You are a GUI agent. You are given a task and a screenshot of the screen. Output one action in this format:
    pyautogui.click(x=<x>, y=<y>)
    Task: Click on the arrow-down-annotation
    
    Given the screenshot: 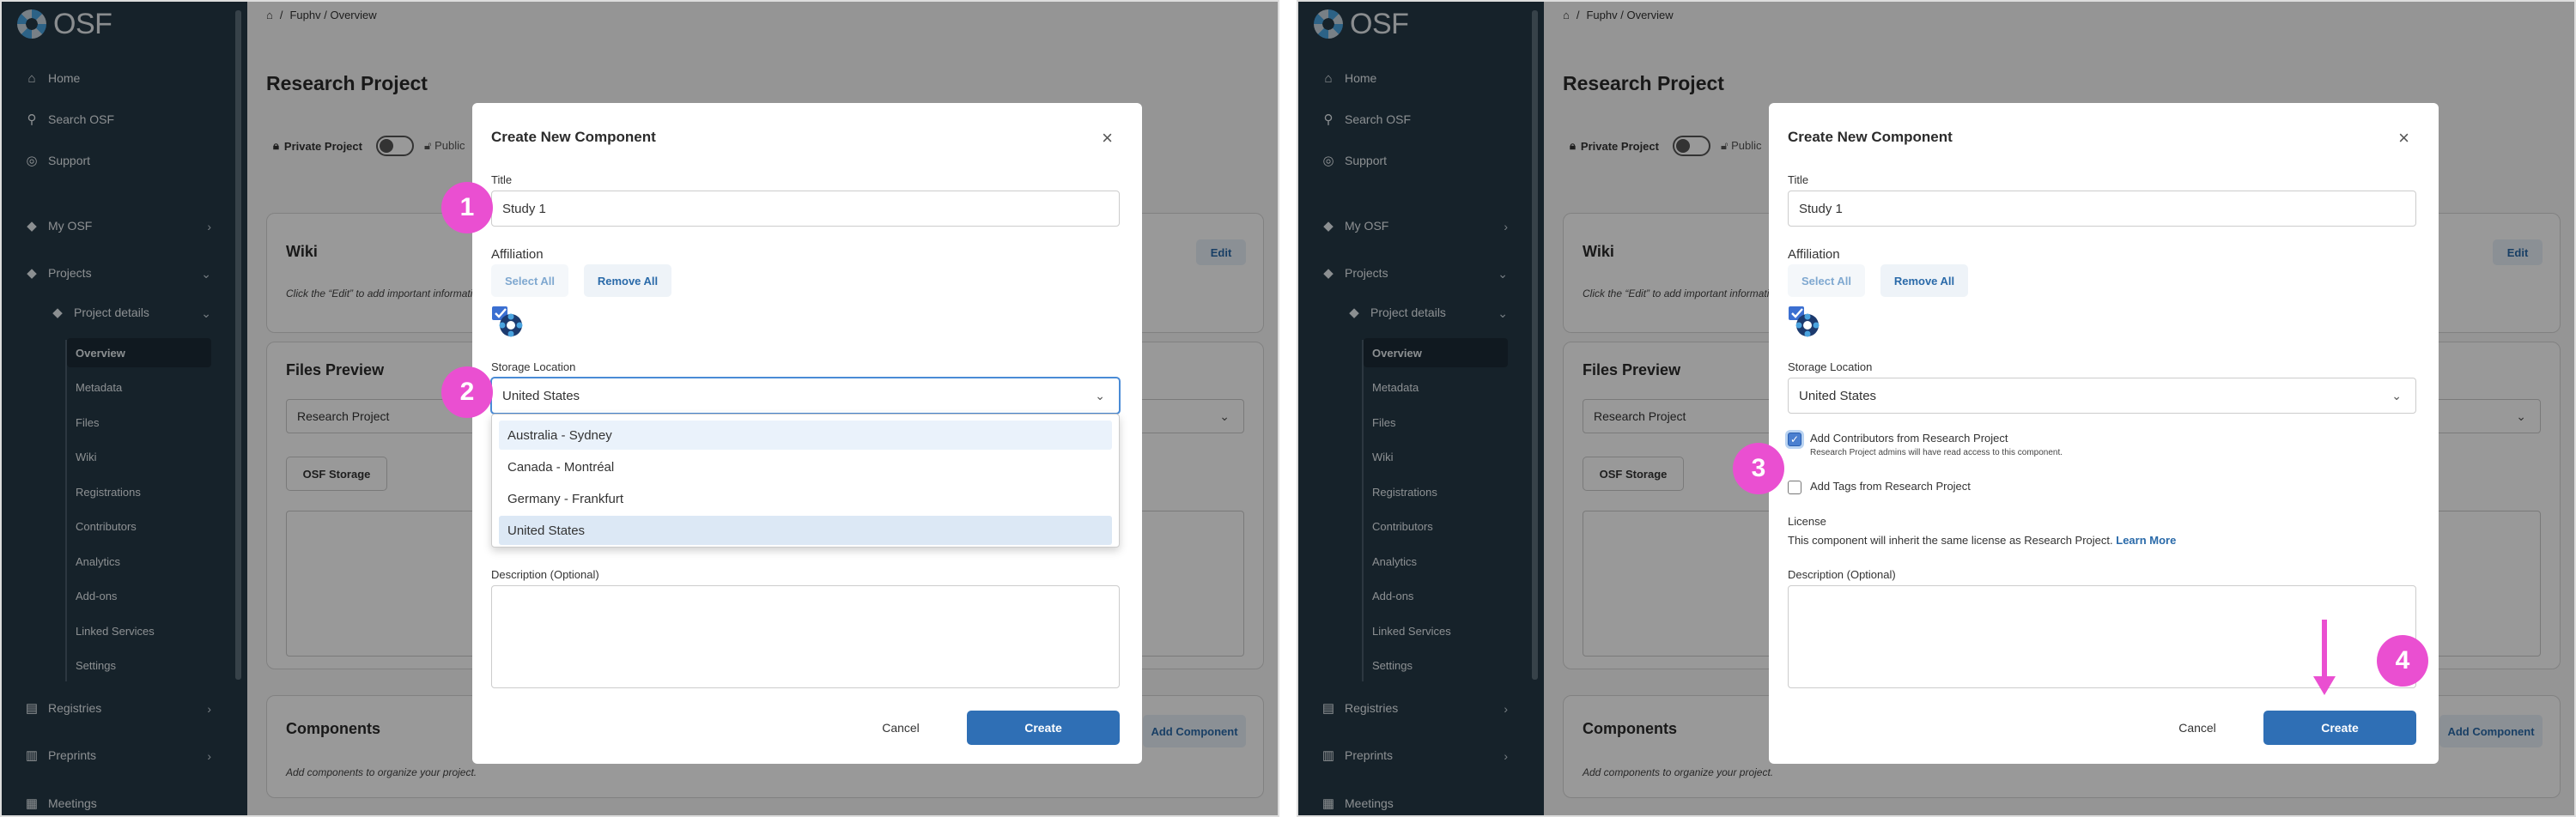 What is the action you would take?
    pyautogui.click(x=2324, y=649)
    